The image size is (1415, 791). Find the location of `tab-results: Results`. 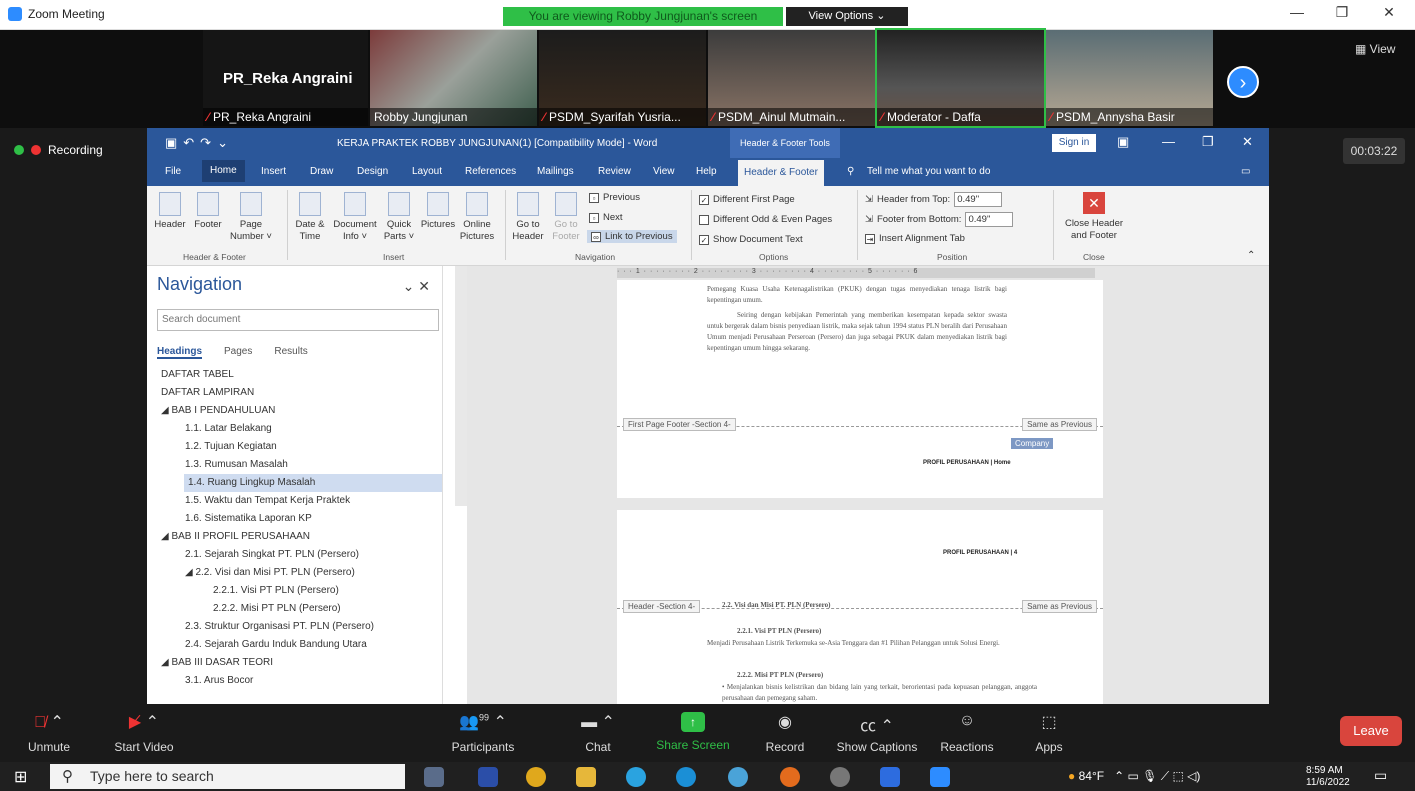

tab-results: Results is located at coordinates (290, 352).